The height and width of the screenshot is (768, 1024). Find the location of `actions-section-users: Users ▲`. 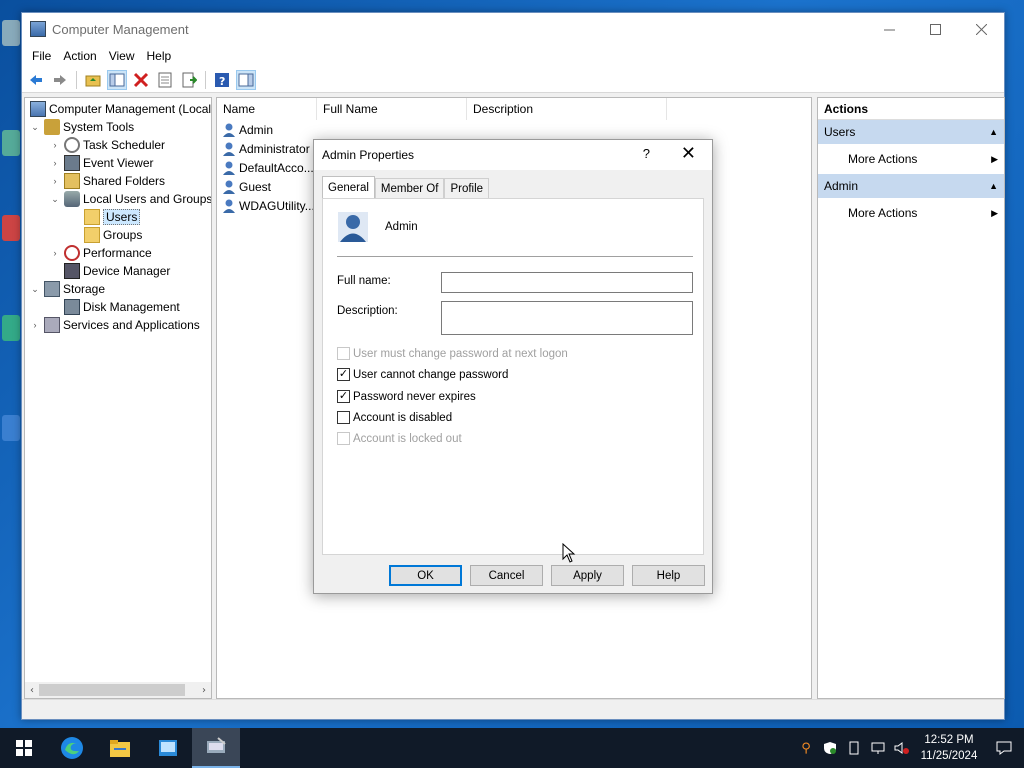

actions-section-users: Users ▲ is located at coordinates (911, 132).